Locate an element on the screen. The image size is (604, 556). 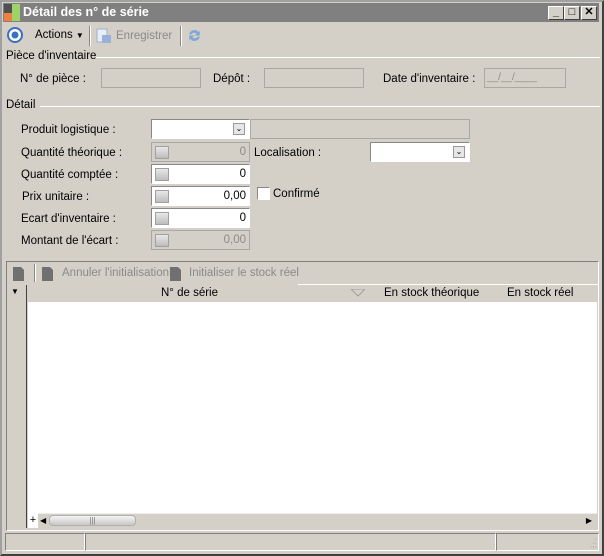
prix-label: Prix unitaire : is located at coordinates (56, 197).